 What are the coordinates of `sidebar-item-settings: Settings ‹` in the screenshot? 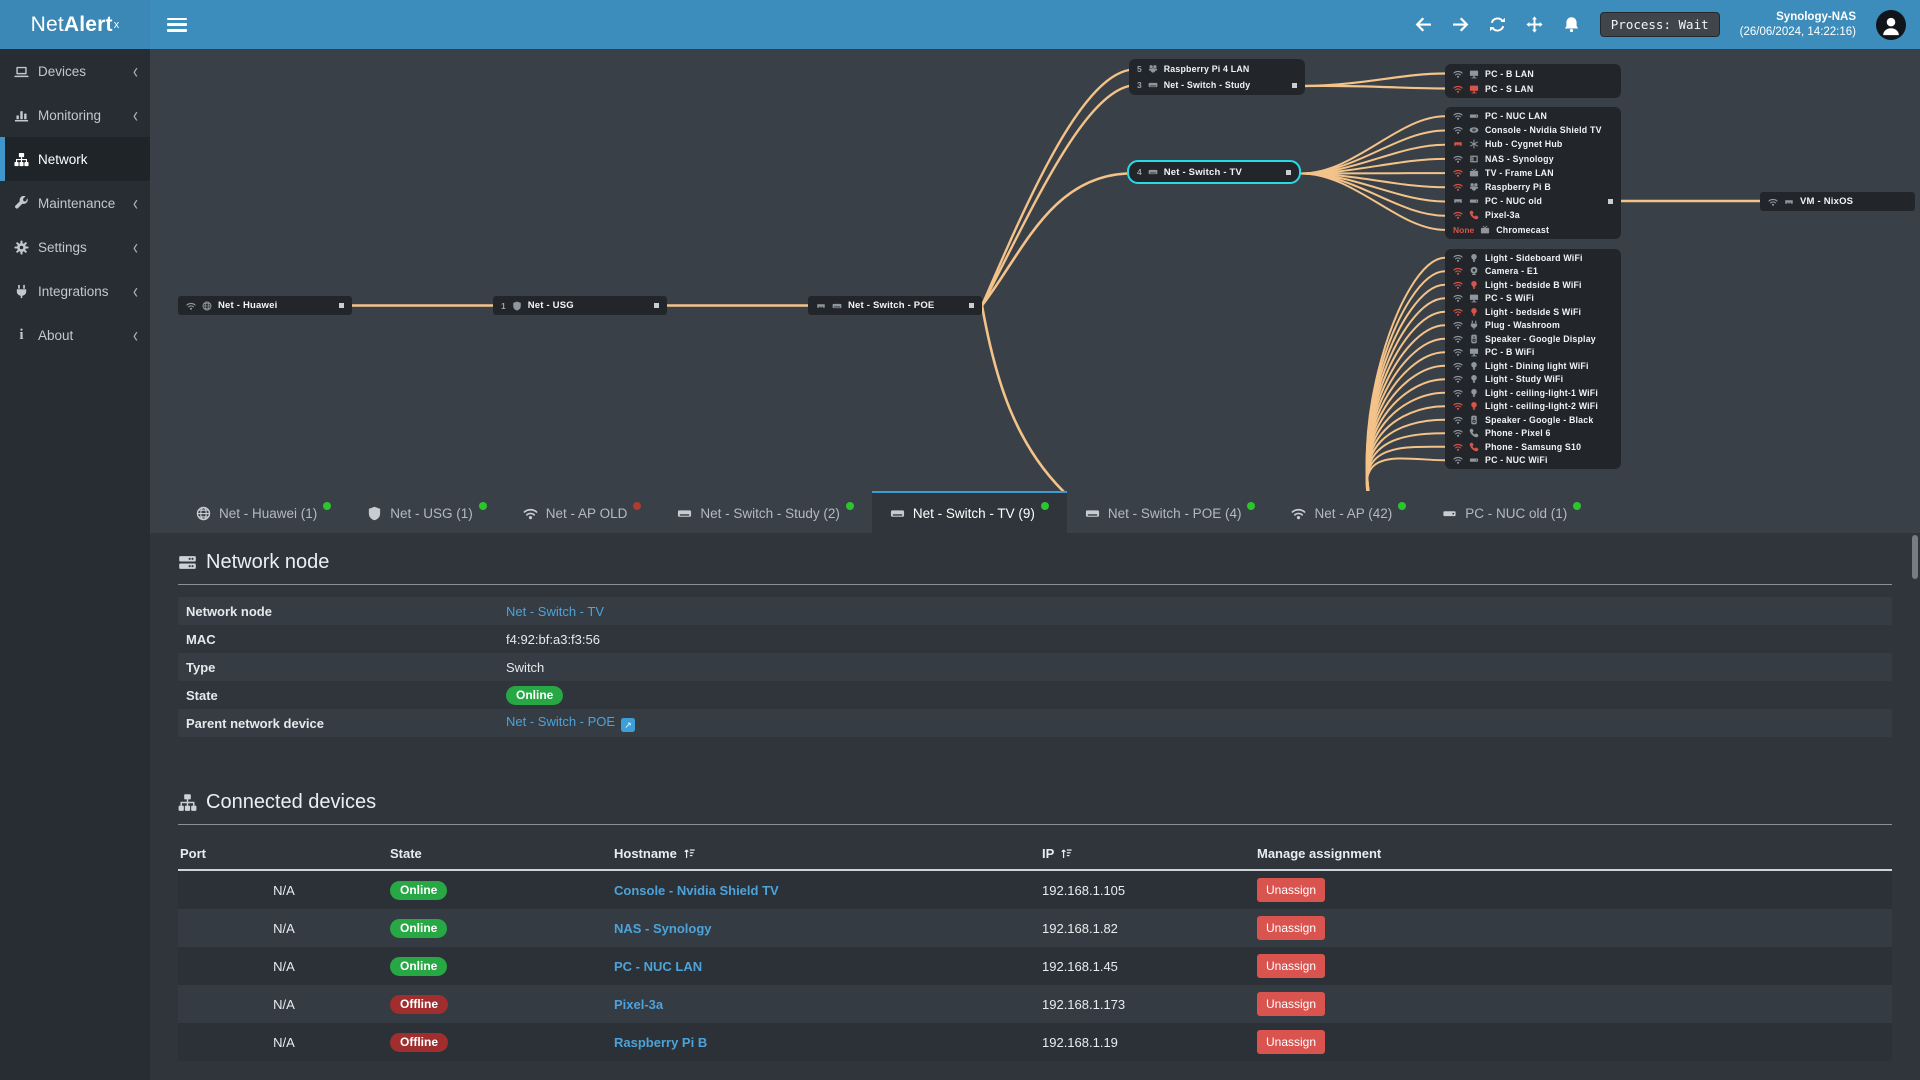 It's located at (75, 247).